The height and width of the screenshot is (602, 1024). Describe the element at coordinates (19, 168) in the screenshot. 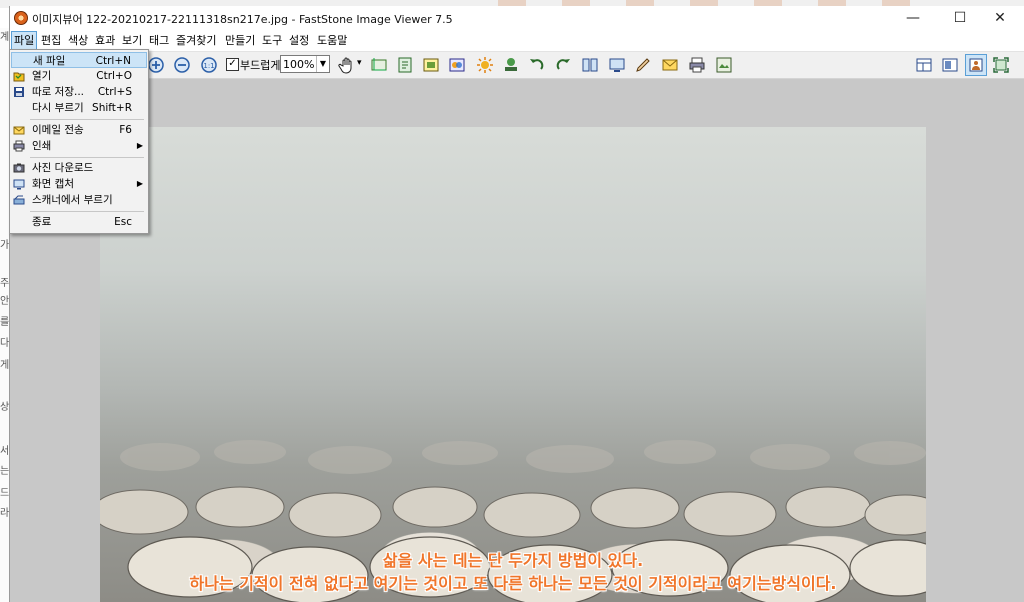

I see `camera-icon` at that location.